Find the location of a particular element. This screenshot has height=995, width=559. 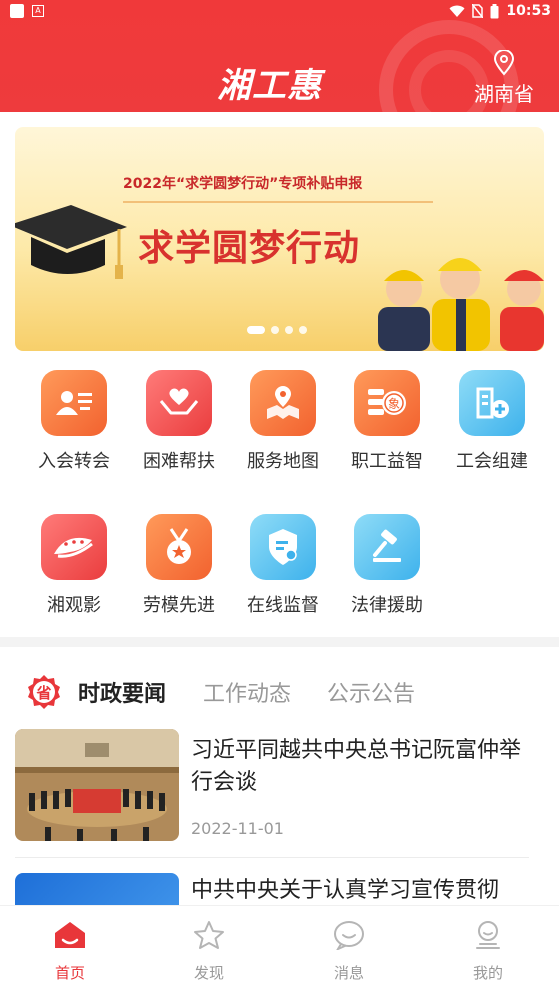

province-badge-icon: 省 is located at coordinates (44, 692).